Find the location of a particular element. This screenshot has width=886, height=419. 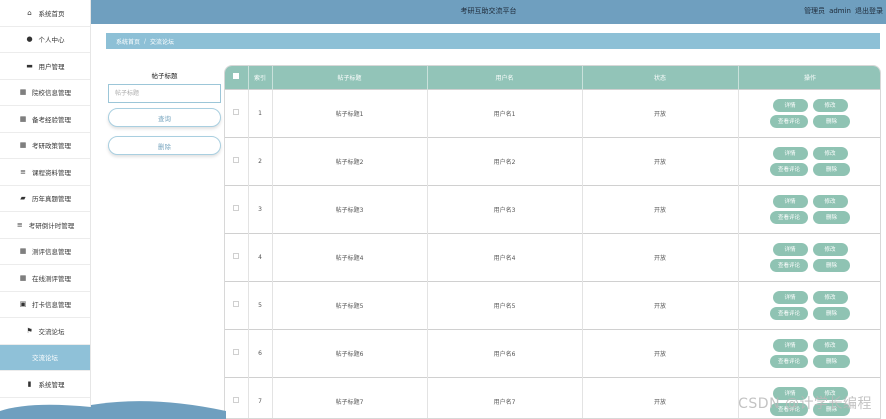

sidebar-wave-decoration is located at coordinates (45, 411).